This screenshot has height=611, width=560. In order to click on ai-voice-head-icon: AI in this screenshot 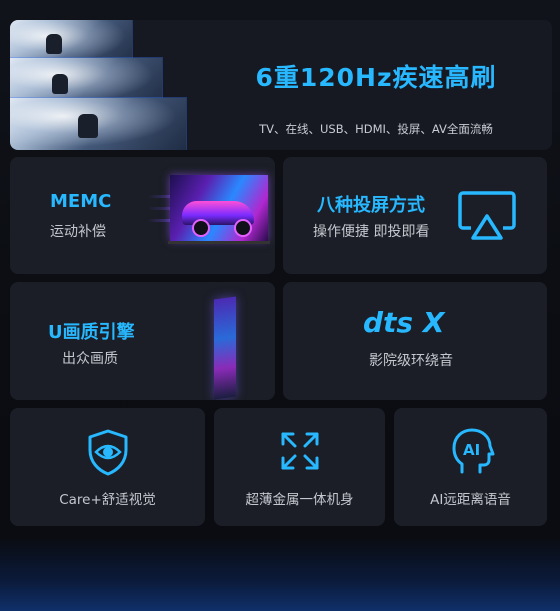, I will do `click(473, 451)`.